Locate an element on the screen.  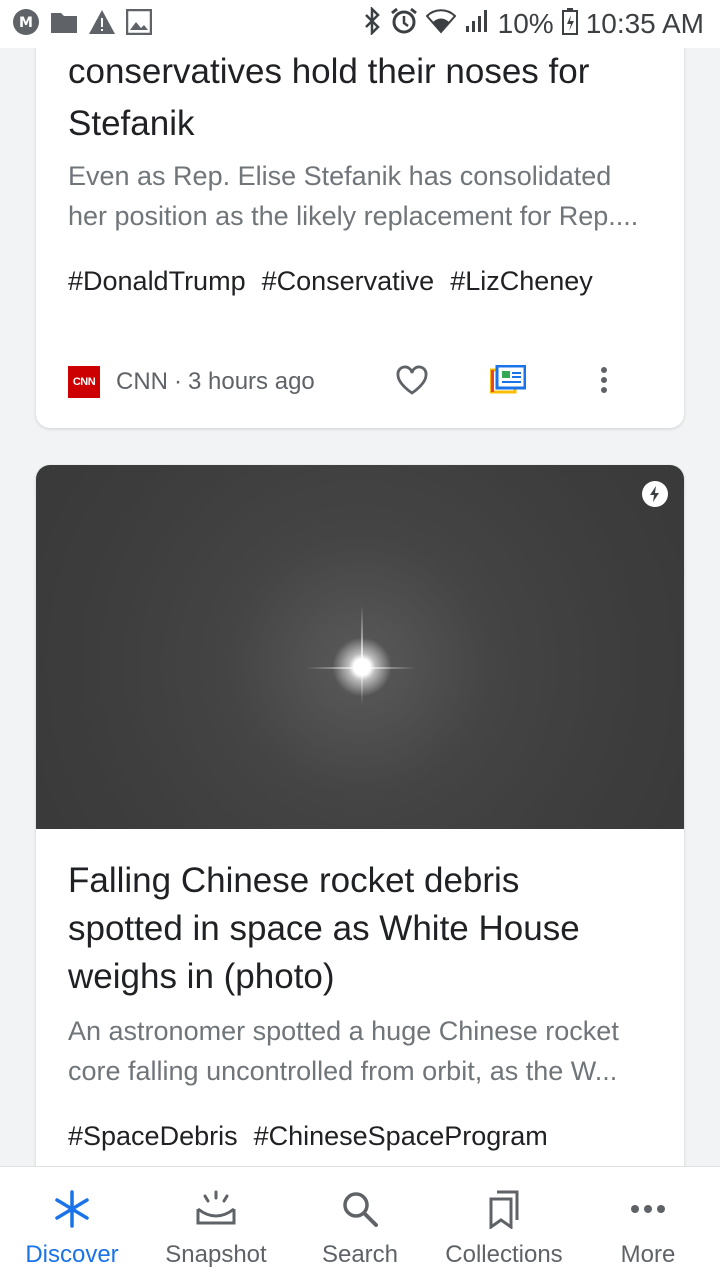
folder-icon is located at coordinates (64, 24).